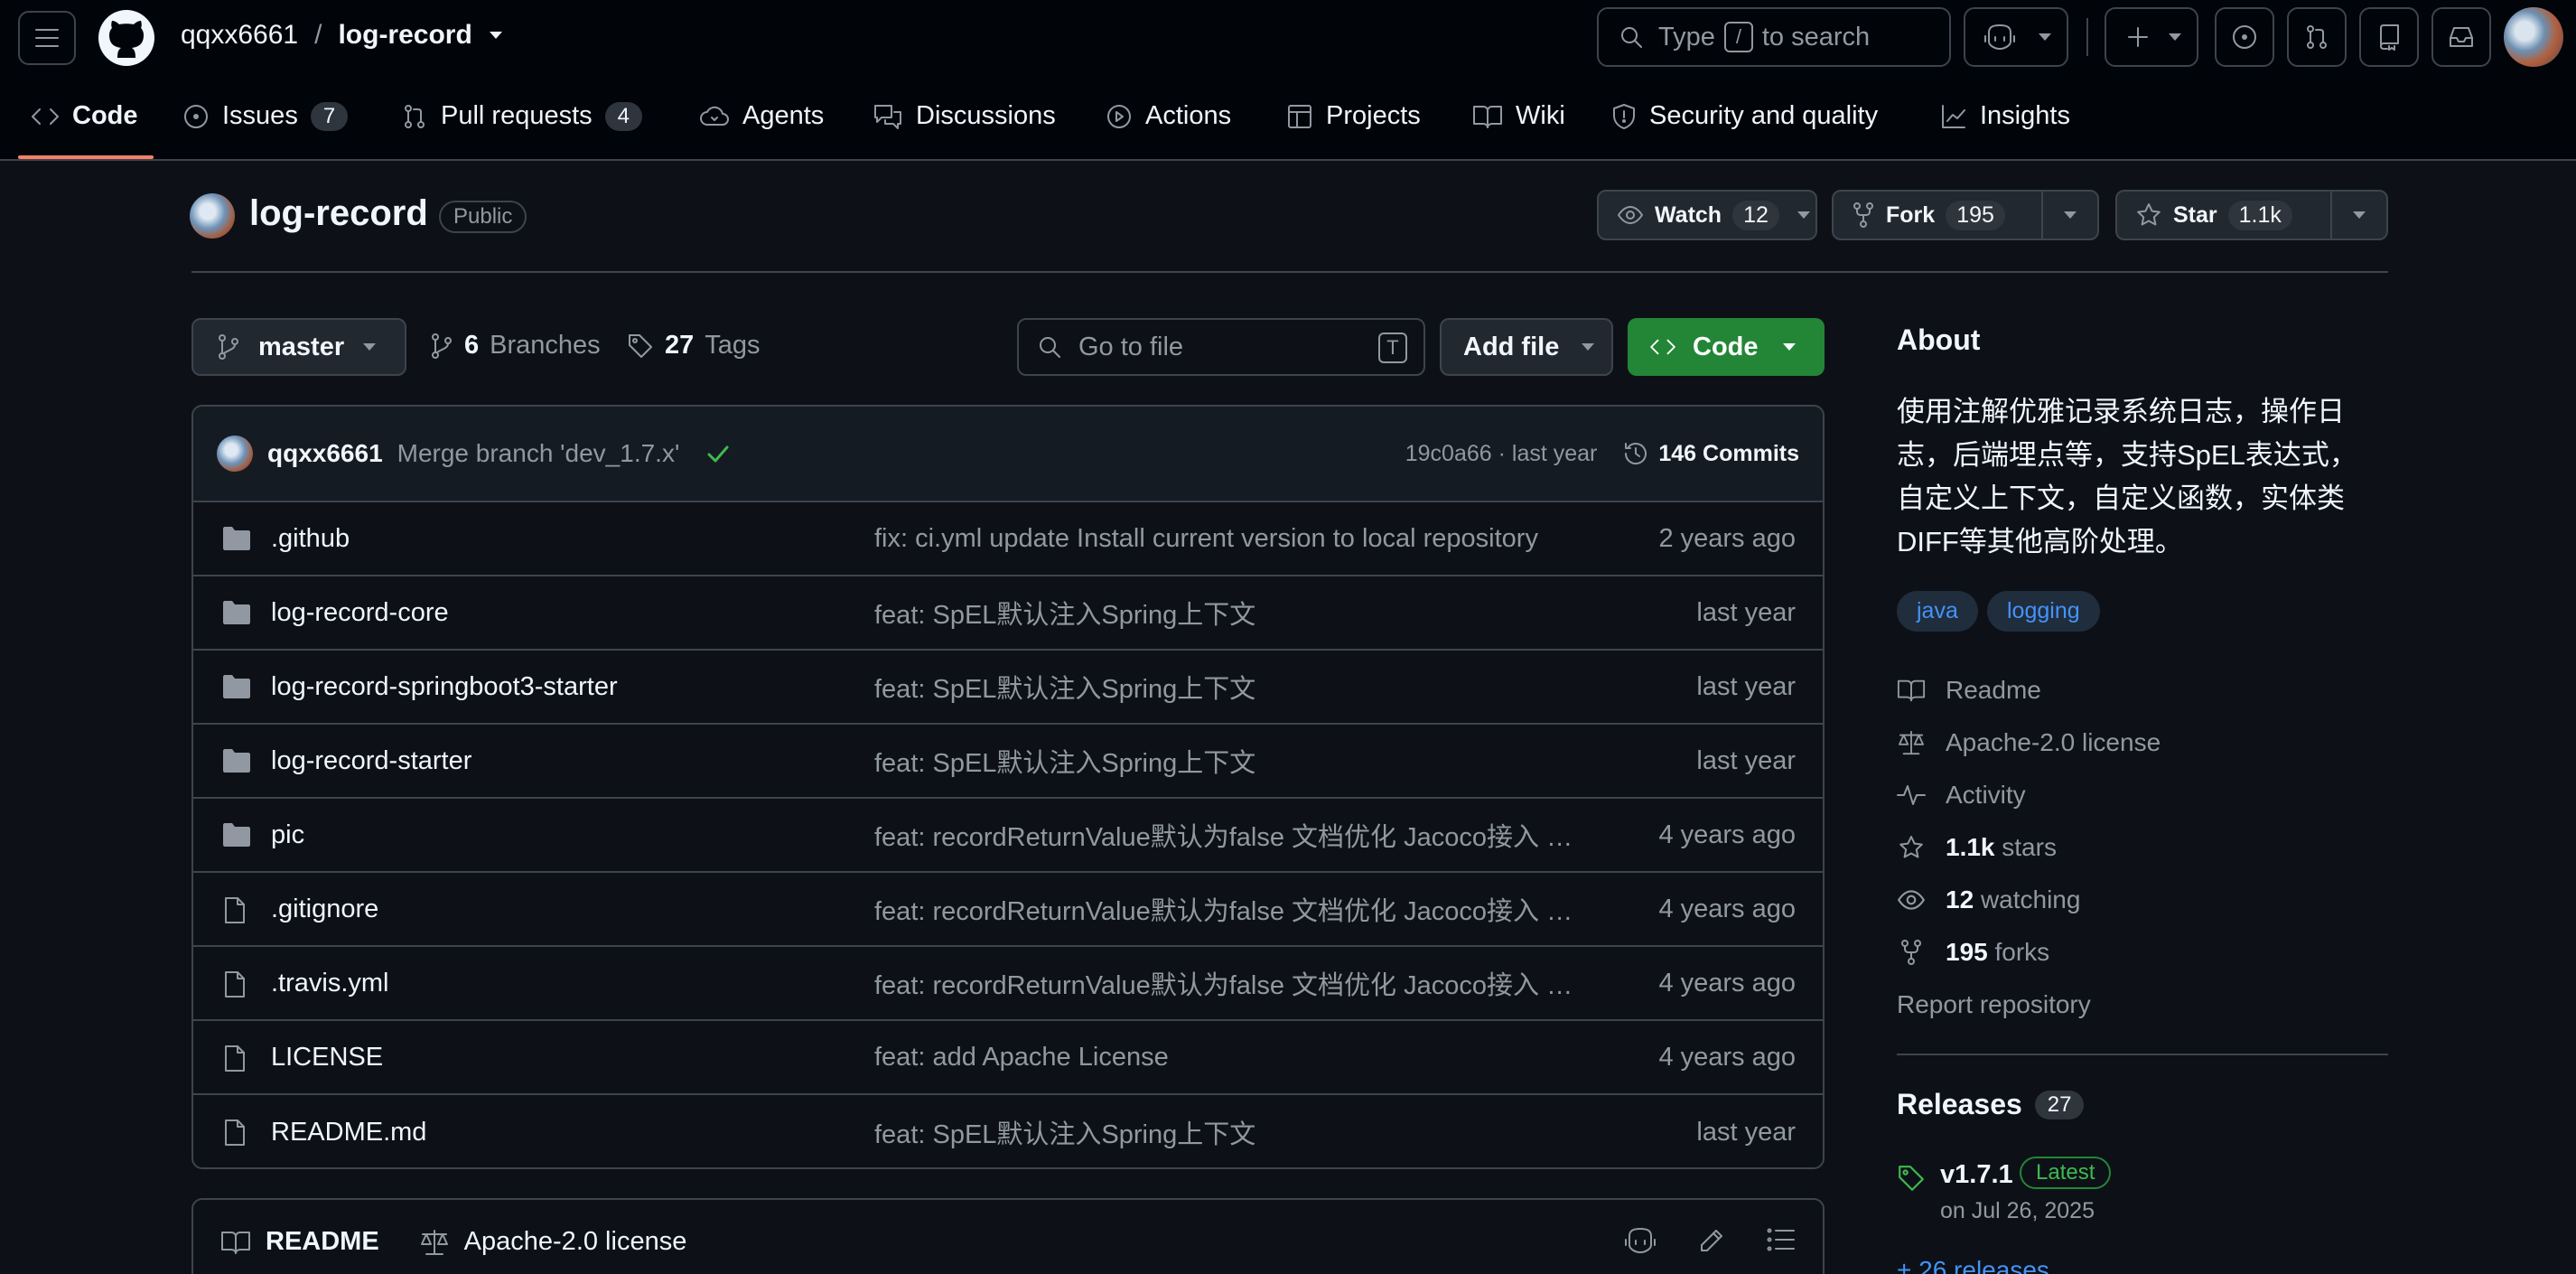  I want to click on readme-link: Readme, so click(1969, 690).